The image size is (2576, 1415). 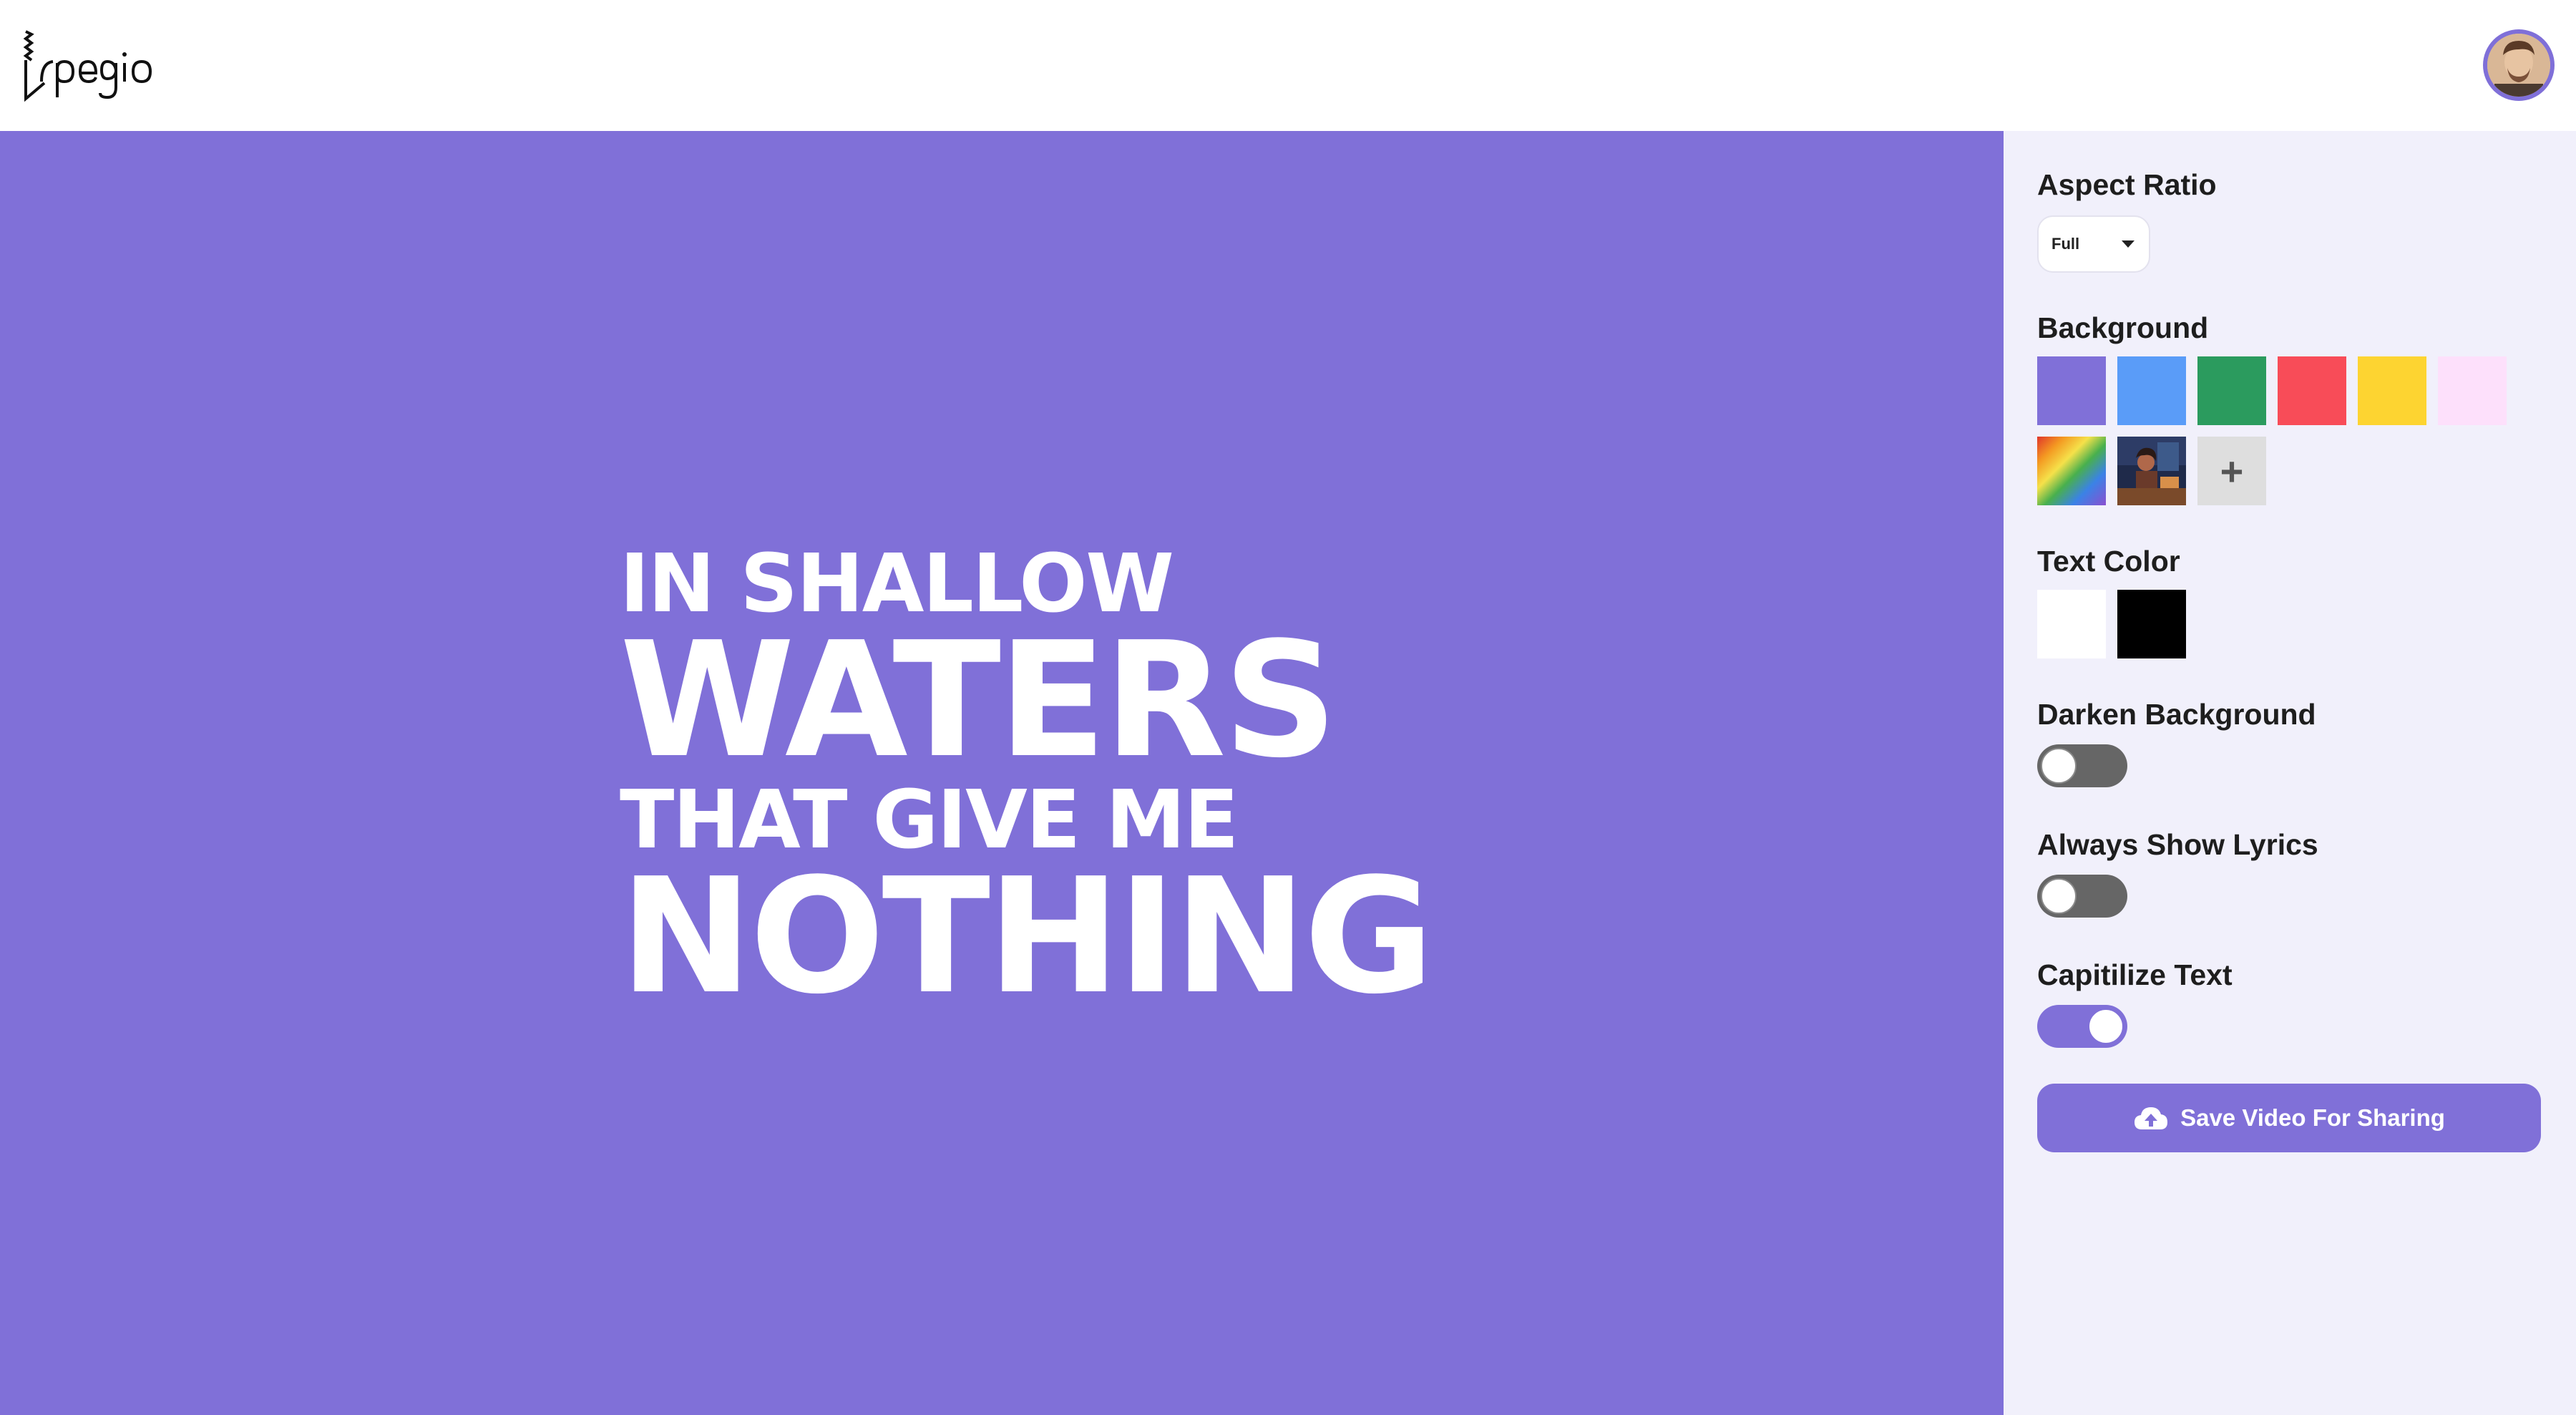 What do you see at coordinates (2472, 390) in the screenshot?
I see `background-swatch-pink` at bounding box center [2472, 390].